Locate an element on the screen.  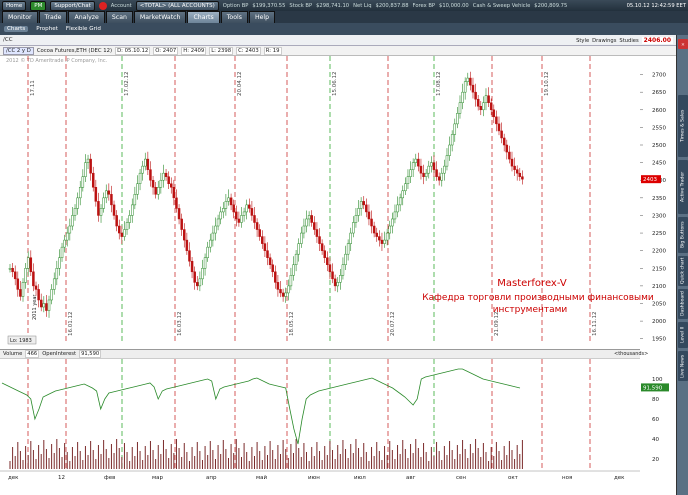
sidebar-level2: Level II is located at coordinates (683, 335).